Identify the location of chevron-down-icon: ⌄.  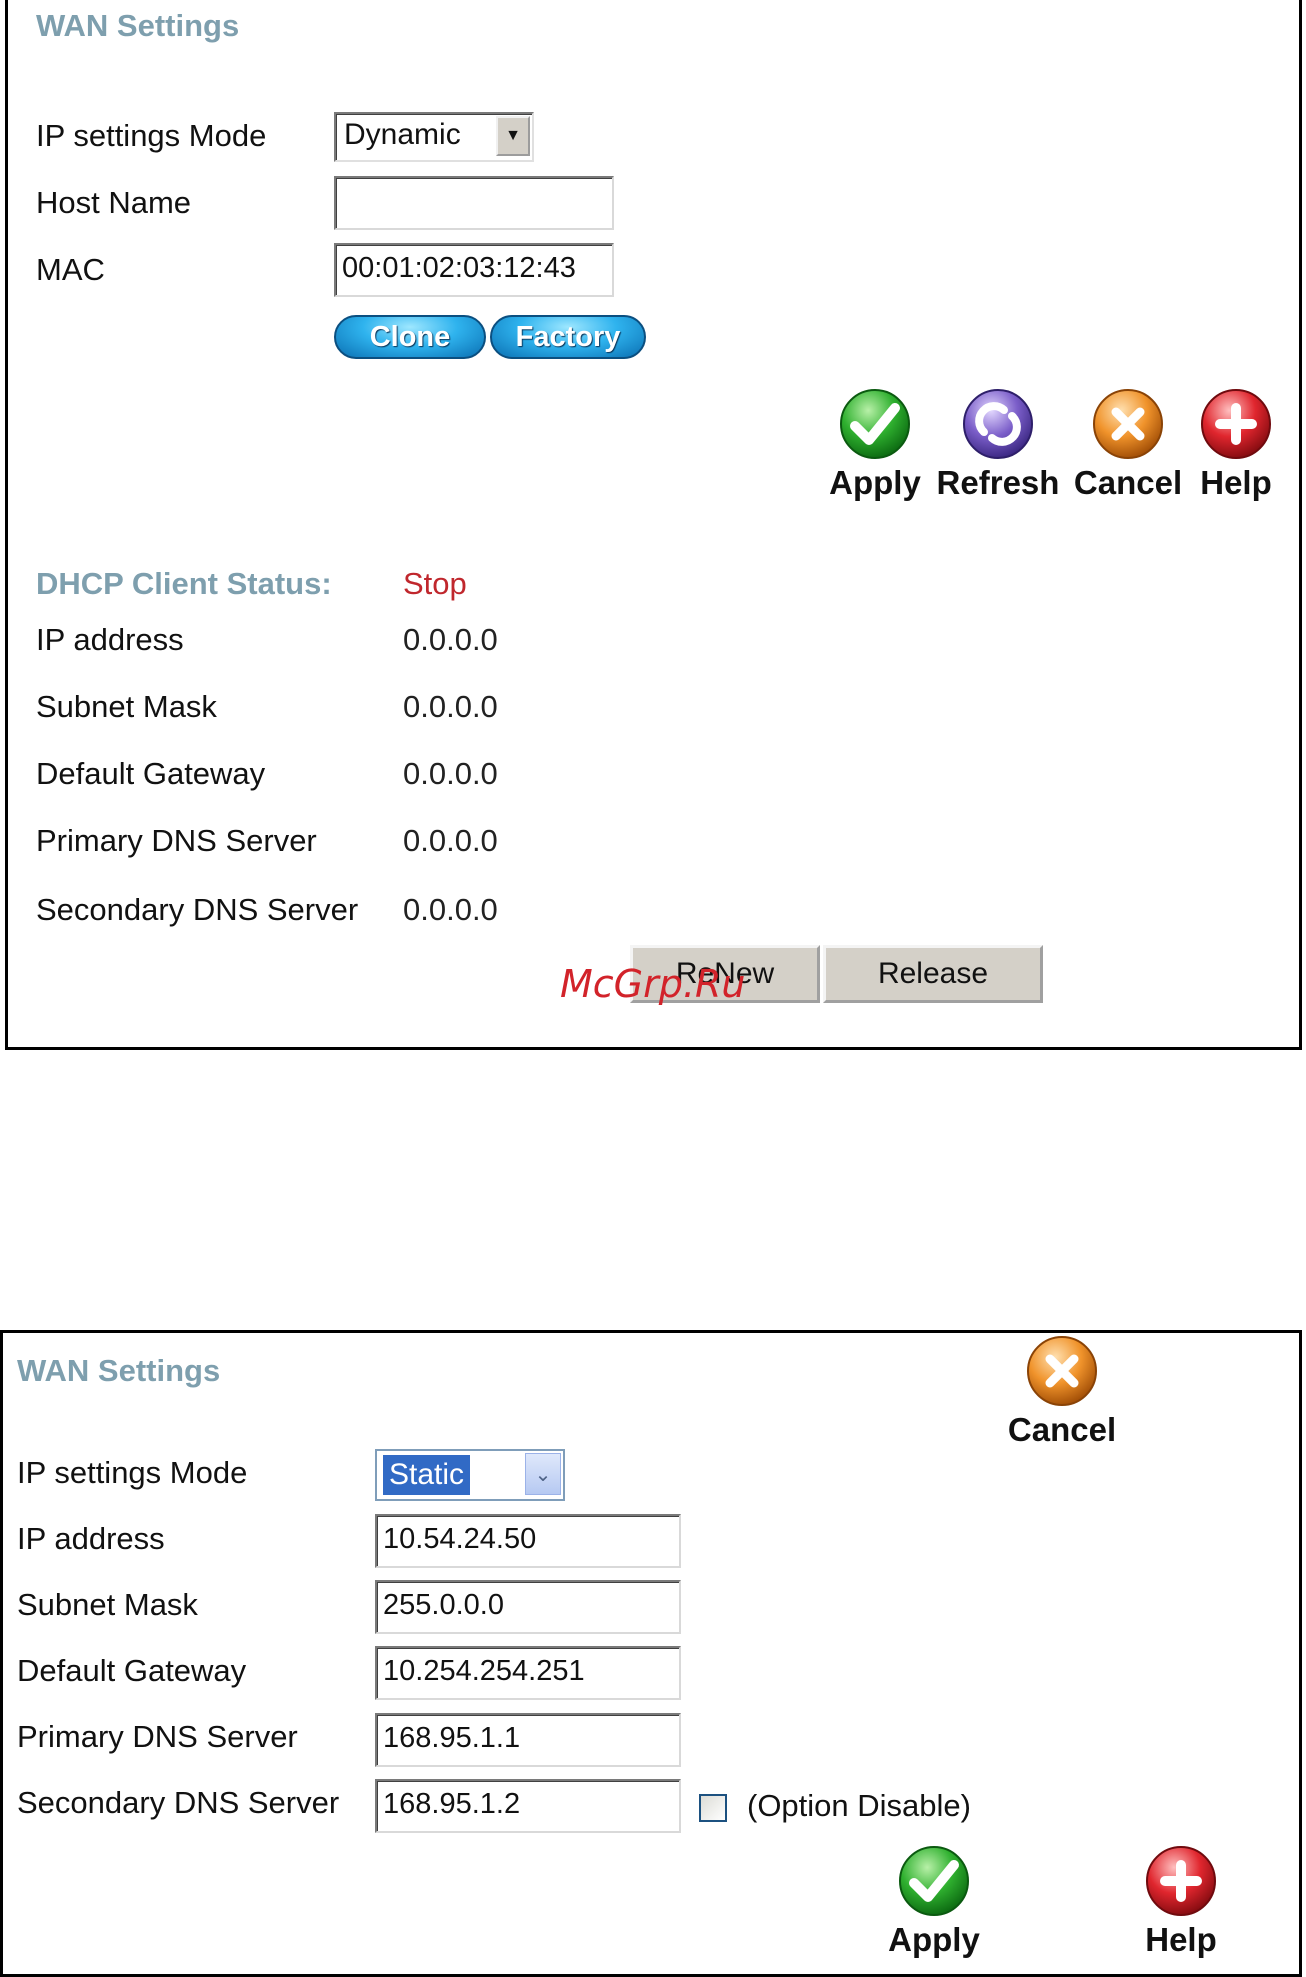
(543, 1474).